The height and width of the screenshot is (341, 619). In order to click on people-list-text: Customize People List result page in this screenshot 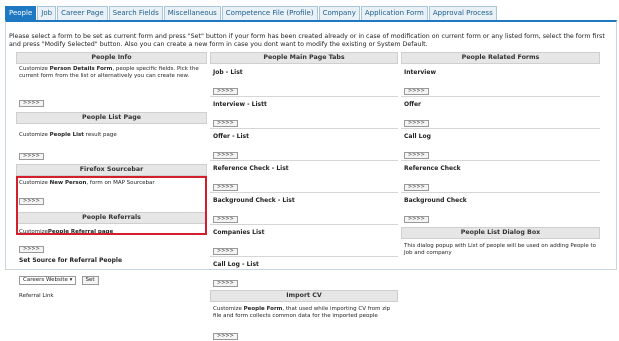, I will do `click(111, 133)`.